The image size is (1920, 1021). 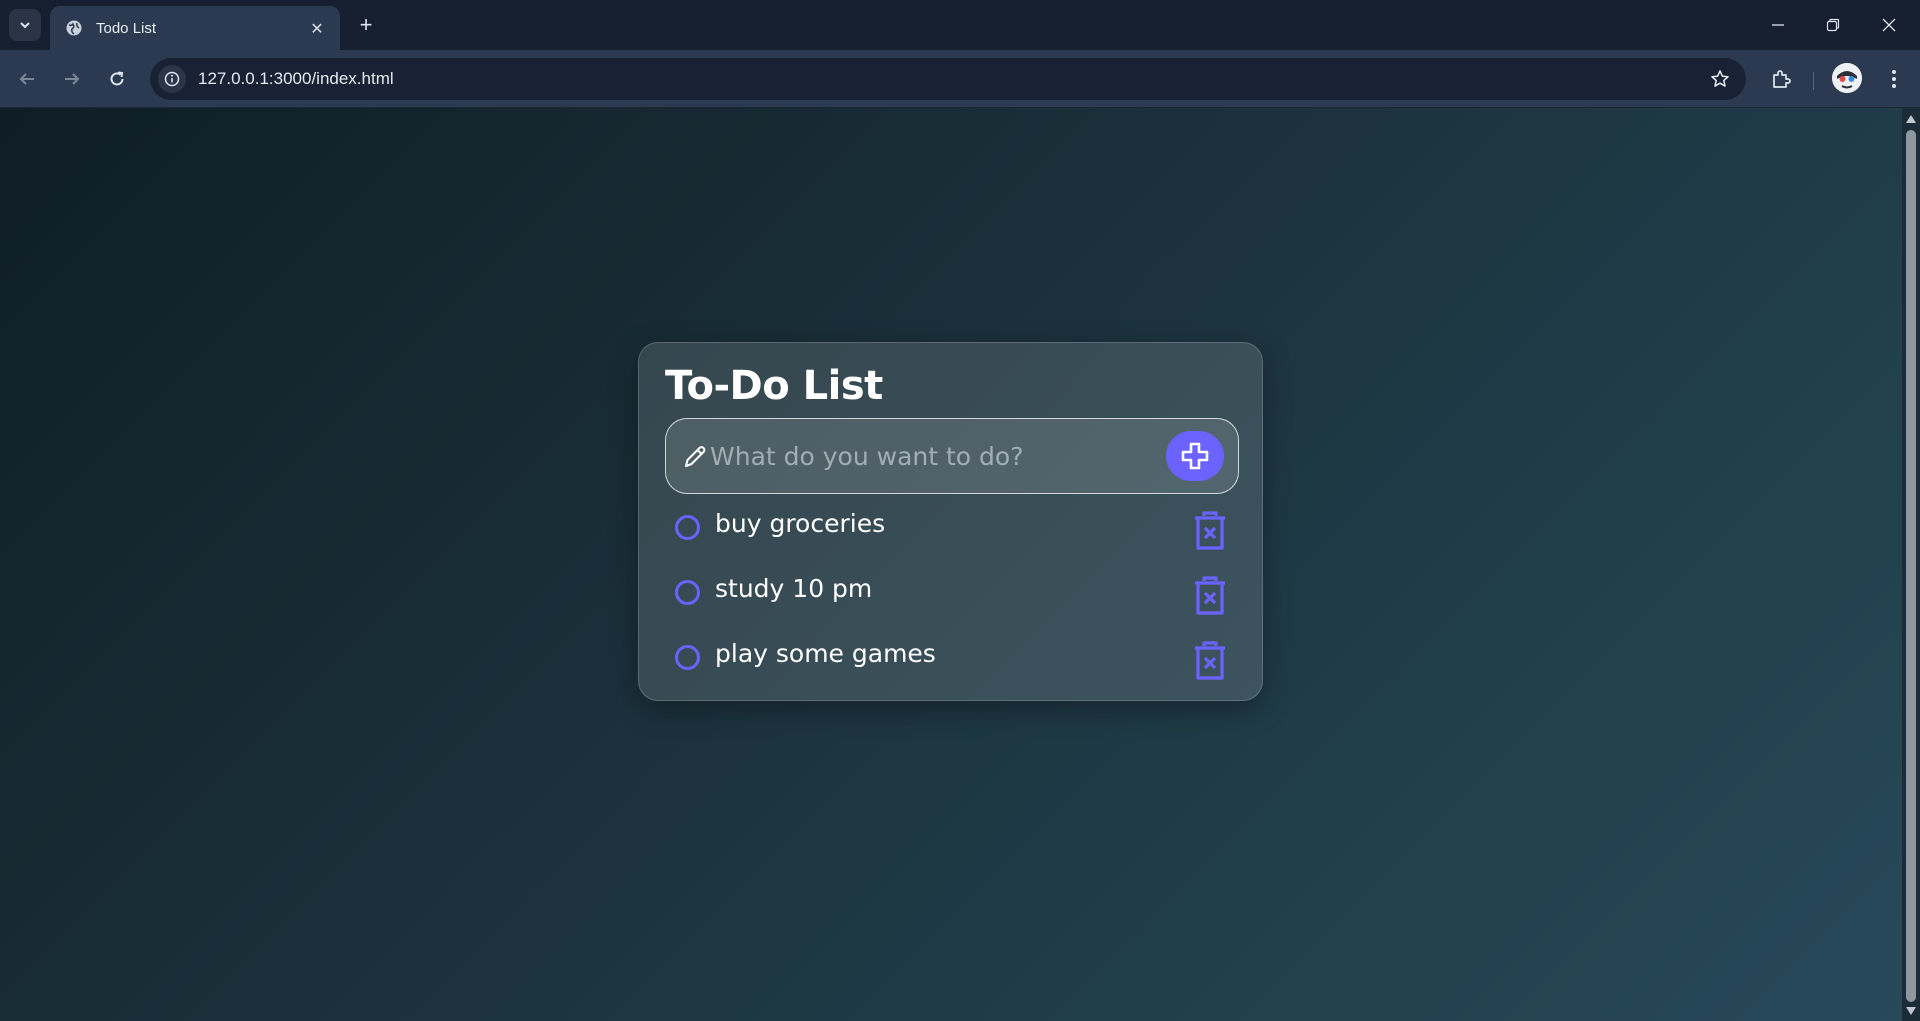 What do you see at coordinates (960, 25) in the screenshot?
I see `browser-tab-bar: Todo List ✕ +` at bounding box center [960, 25].